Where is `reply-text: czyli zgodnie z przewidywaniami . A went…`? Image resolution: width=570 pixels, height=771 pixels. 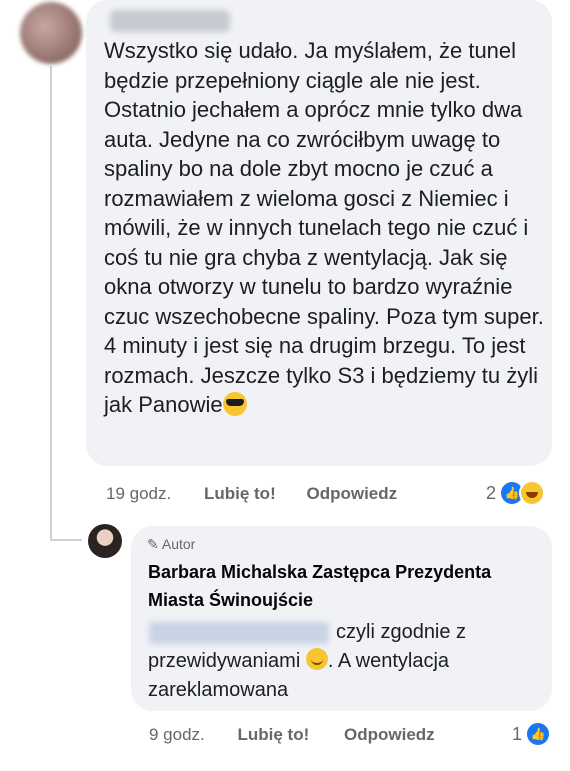 reply-text: czyli zgodnie z przewidywaniami . A went… is located at coordinates (343, 661).